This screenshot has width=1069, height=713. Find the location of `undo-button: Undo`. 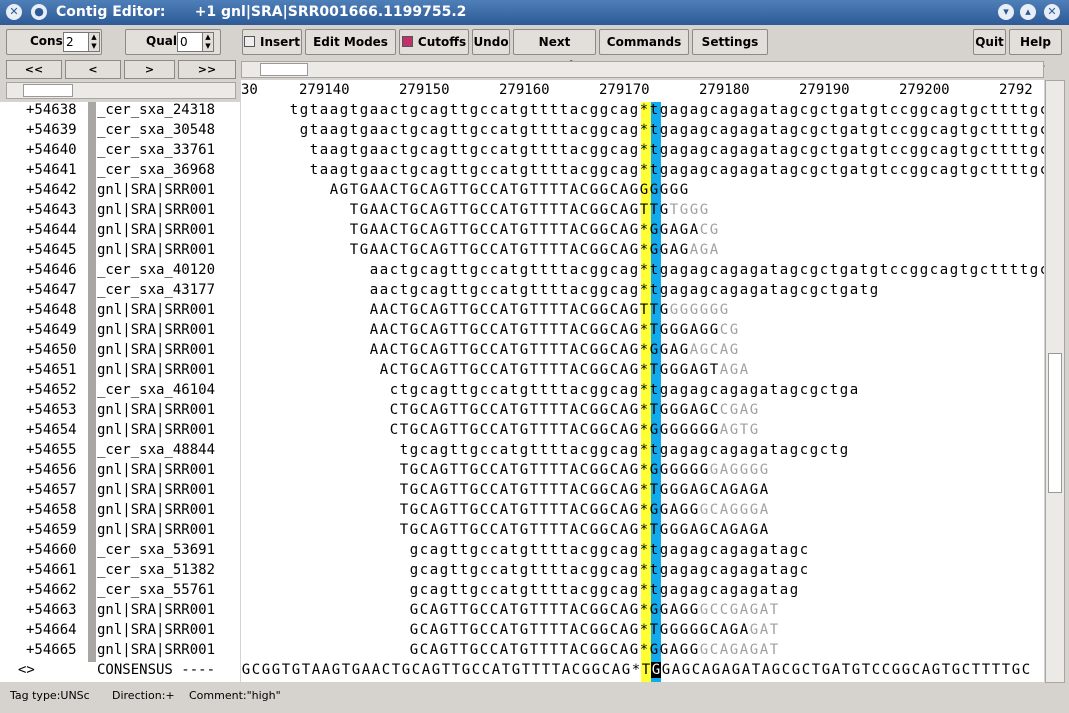

undo-button: Undo is located at coordinates (491, 42).